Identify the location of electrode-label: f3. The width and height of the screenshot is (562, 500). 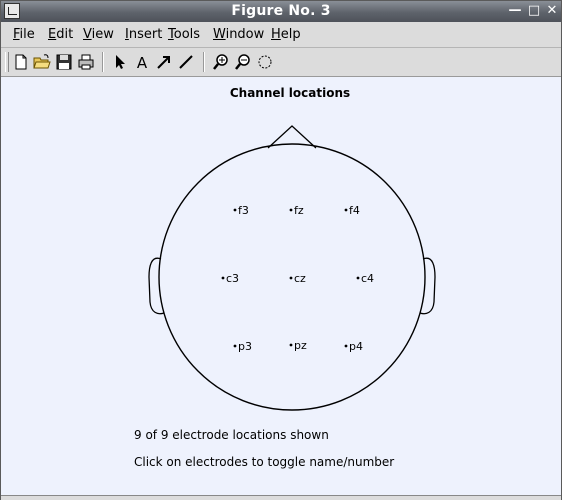
(243, 210).